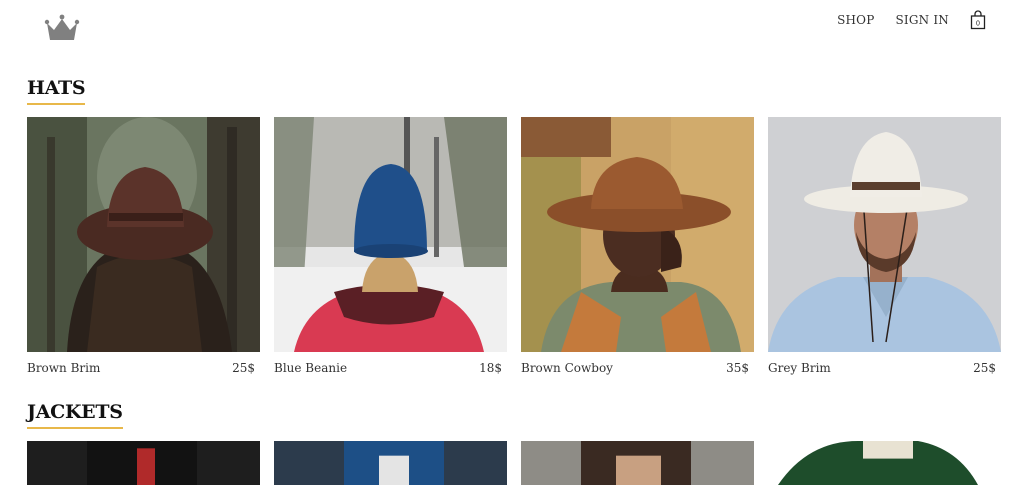 The height and width of the screenshot is (489, 1024). I want to click on main-nav: SHOP SIGN IN 0, so click(911, 20).